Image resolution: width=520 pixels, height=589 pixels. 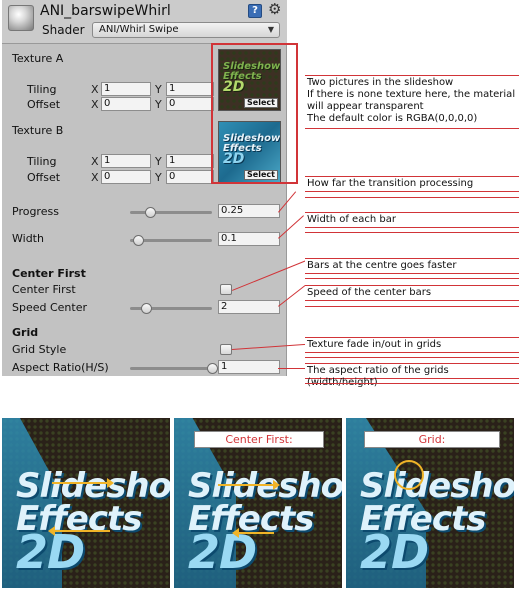 What do you see at coordinates (190, 89) in the screenshot?
I see `texture-a-tiling-y-field: 1` at bounding box center [190, 89].